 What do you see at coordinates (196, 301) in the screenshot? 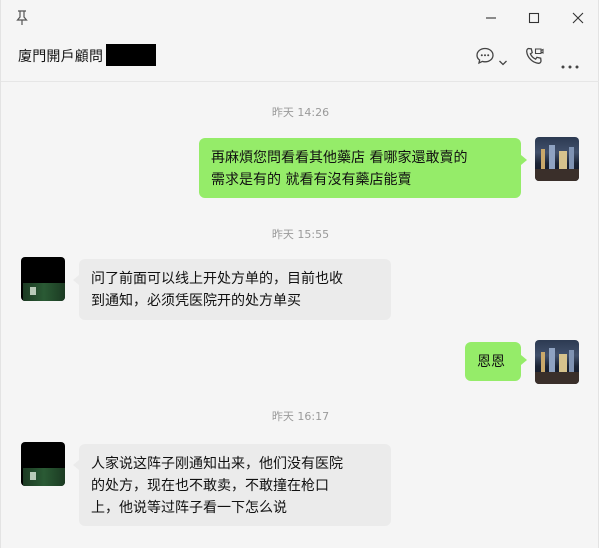
I see `message-line: 到通知，必须凭医院开的处方单买` at bounding box center [196, 301].